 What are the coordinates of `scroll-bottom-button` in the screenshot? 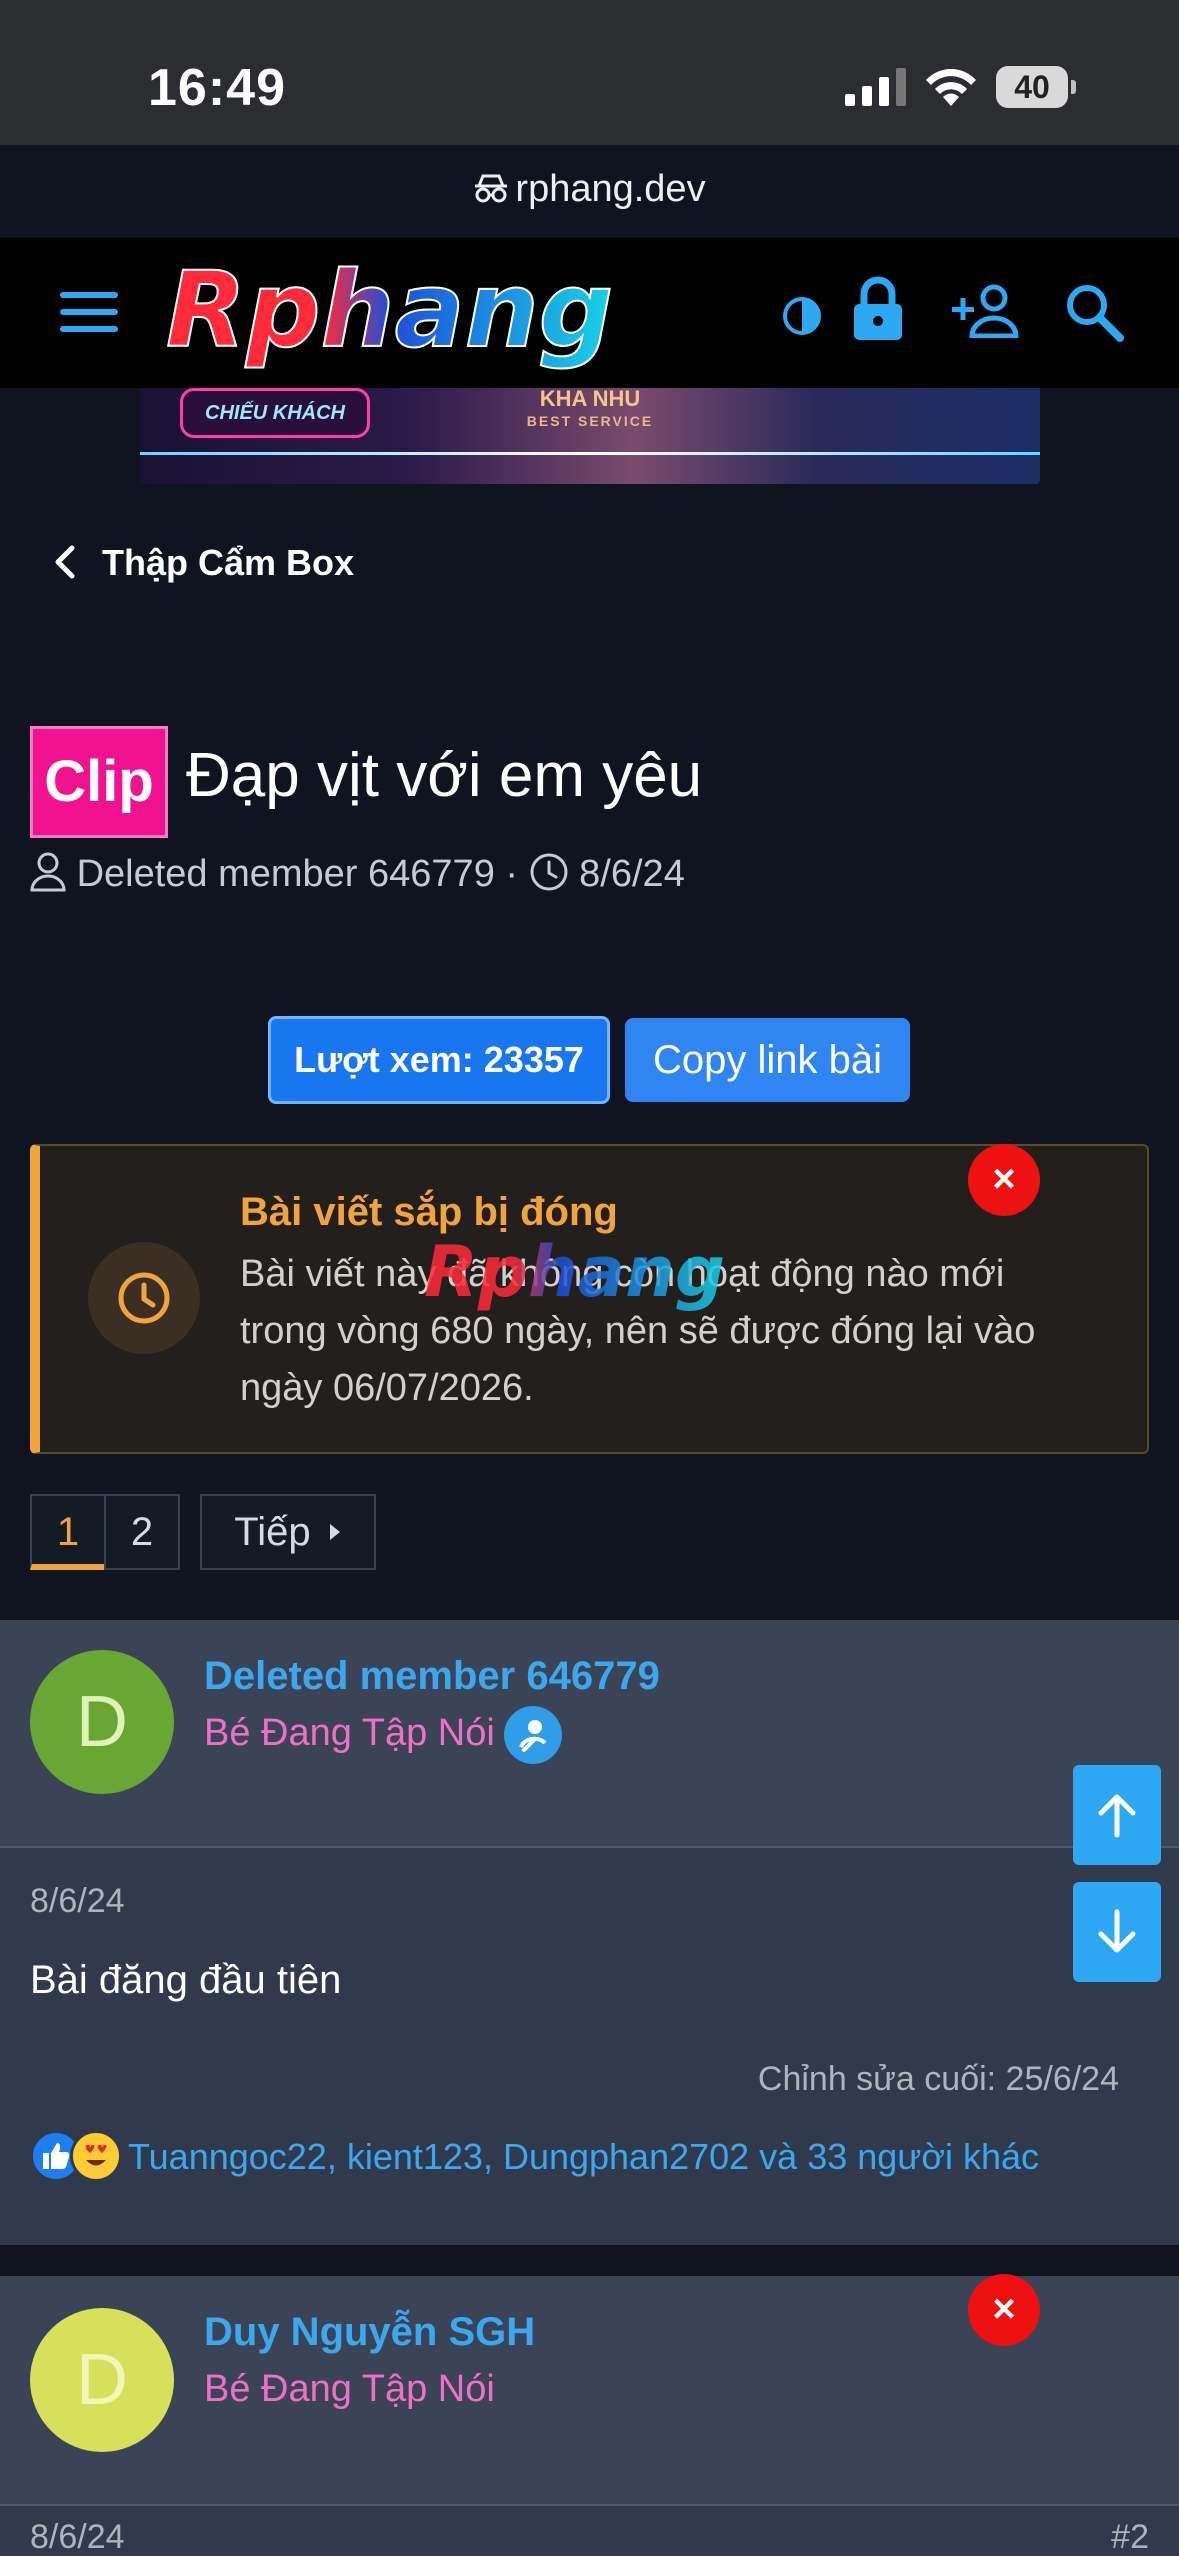 It's located at (1117, 1932).